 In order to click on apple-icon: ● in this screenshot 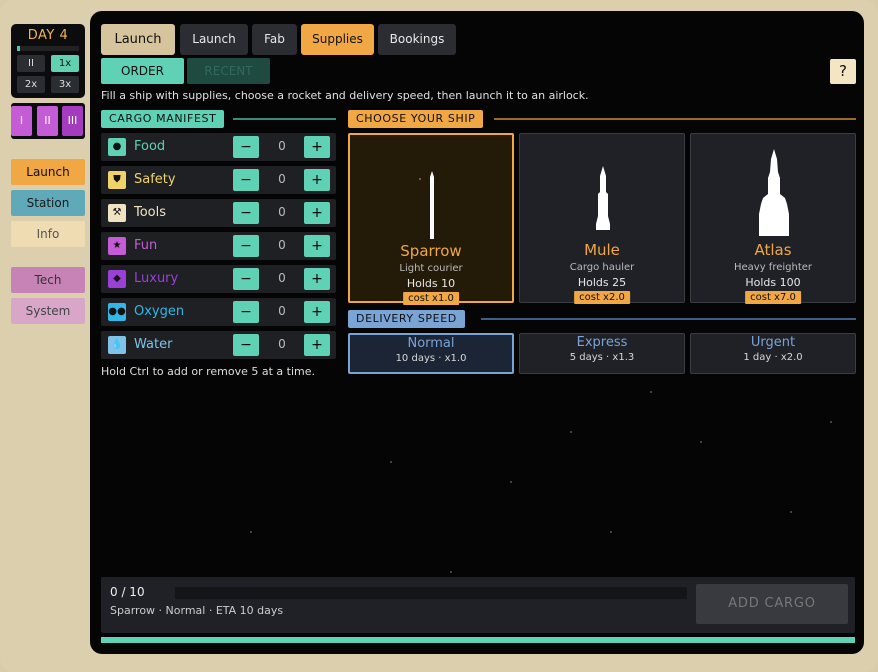, I will do `click(117, 147)`.